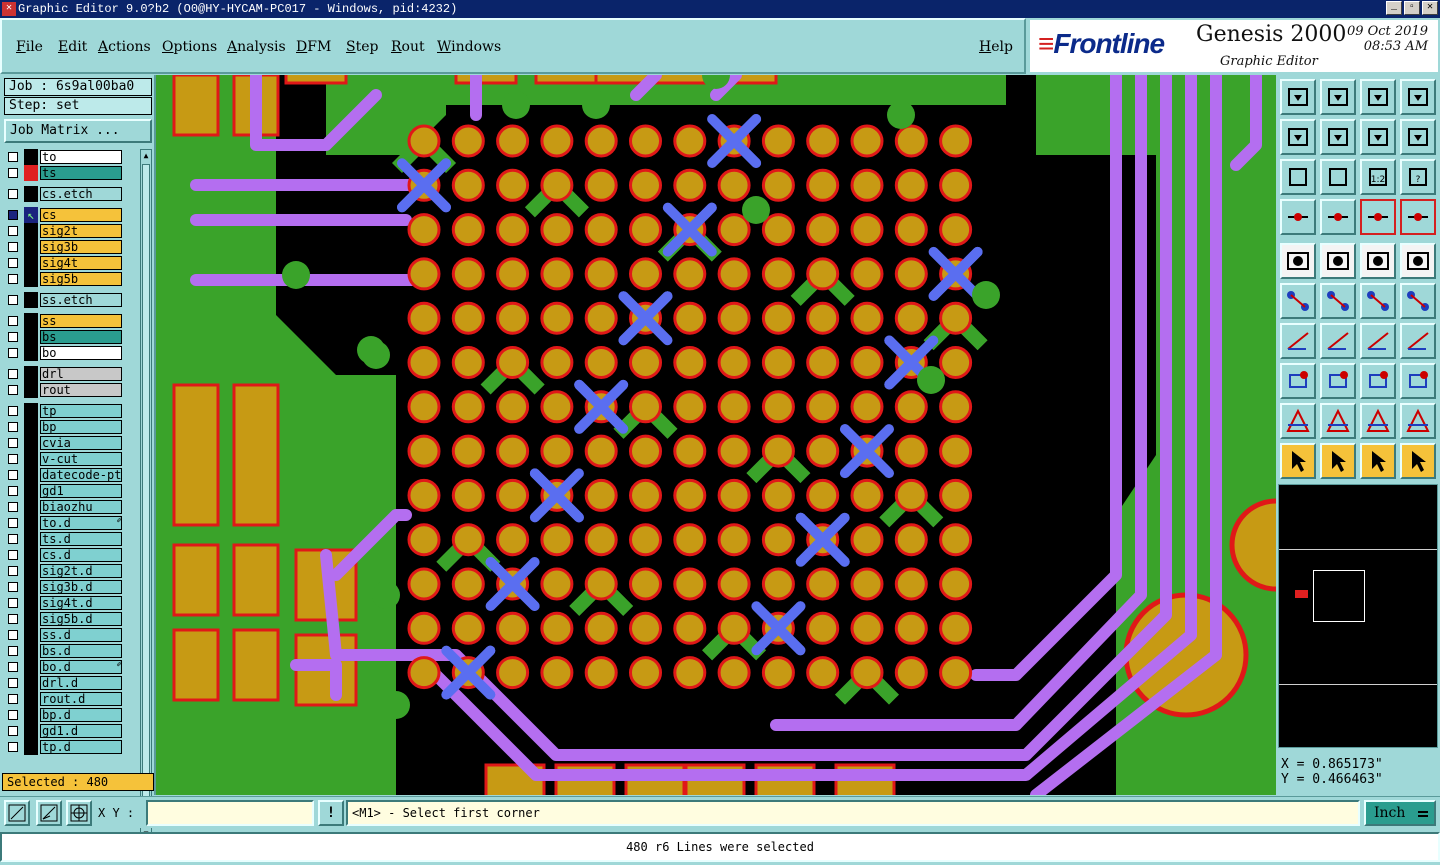 The width and height of the screenshot is (1440, 865). What do you see at coordinates (72, 667) in the screenshot?
I see `layer-row-bo-d: bo.d ✐` at bounding box center [72, 667].